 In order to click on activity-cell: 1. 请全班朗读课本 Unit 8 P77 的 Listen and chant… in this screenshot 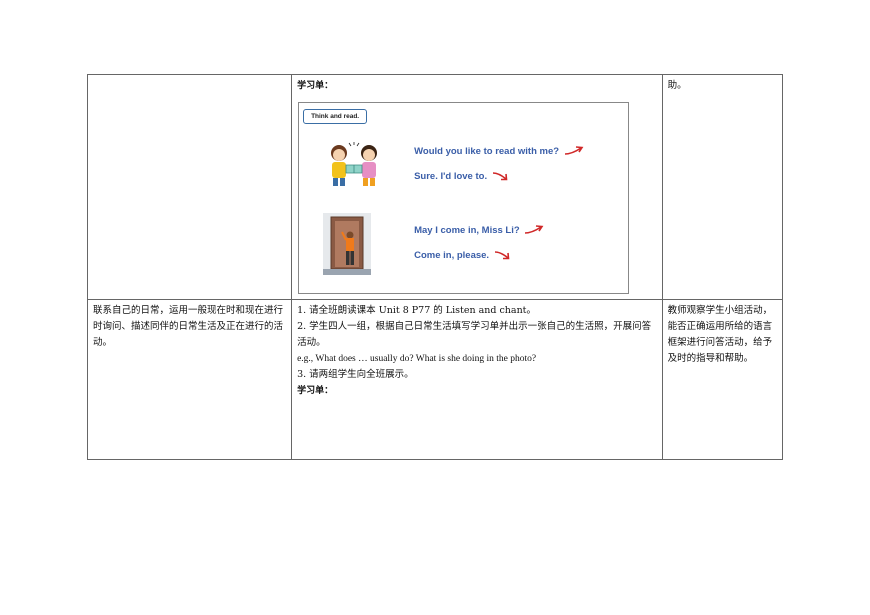, I will do `click(477, 379)`.